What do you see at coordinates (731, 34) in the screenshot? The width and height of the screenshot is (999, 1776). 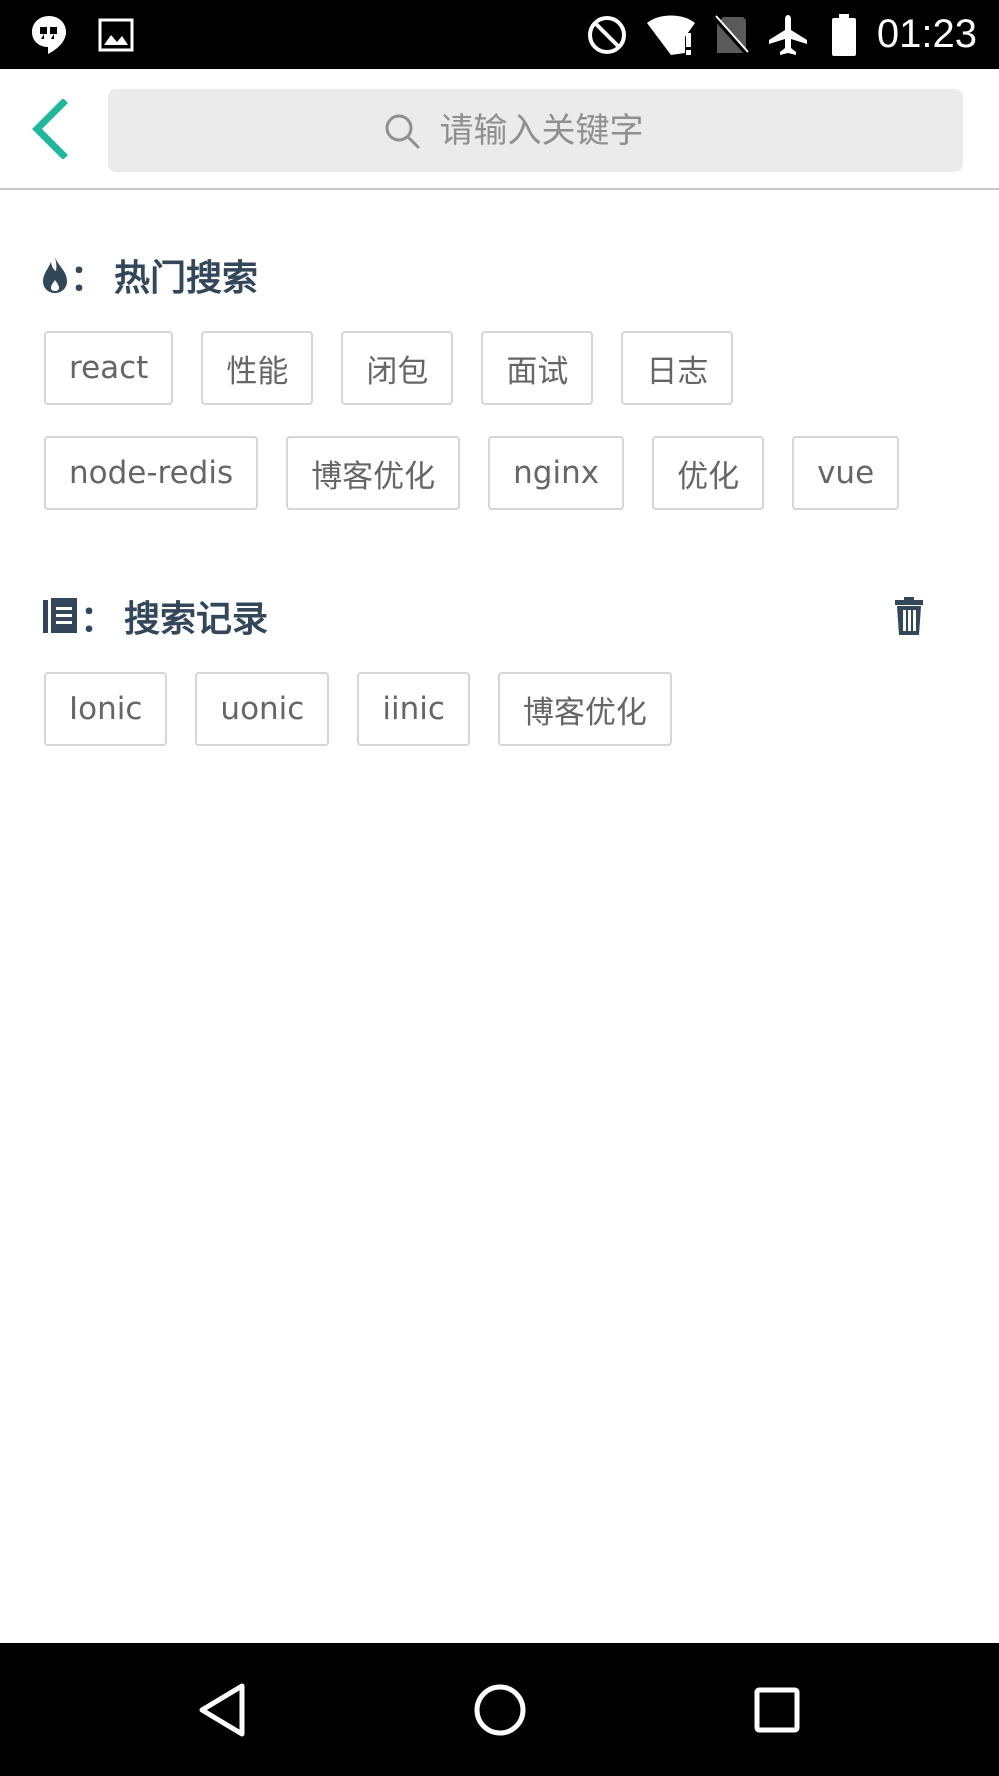 I see `no-sim-icon` at bounding box center [731, 34].